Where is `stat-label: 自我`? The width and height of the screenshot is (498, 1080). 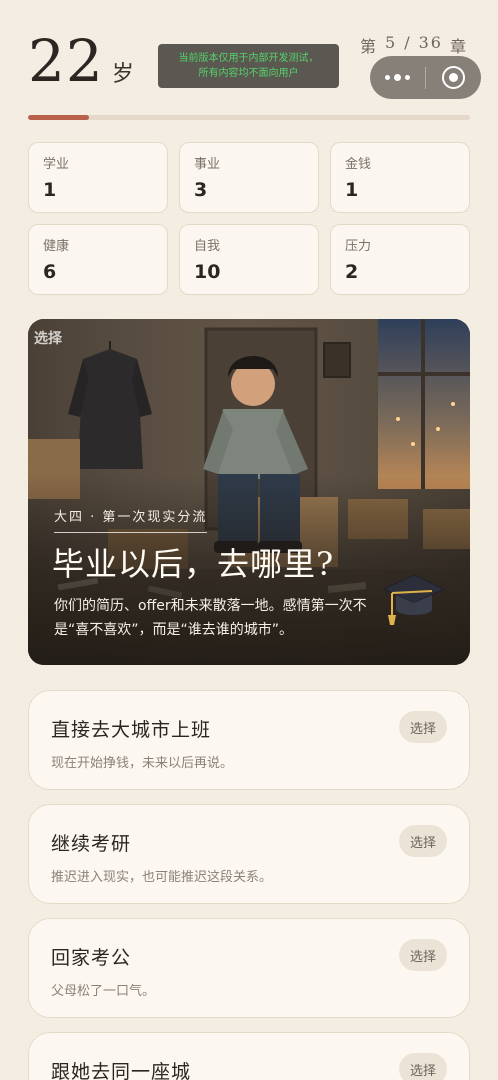 stat-label: 自我 is located at coordinates (207, 246).